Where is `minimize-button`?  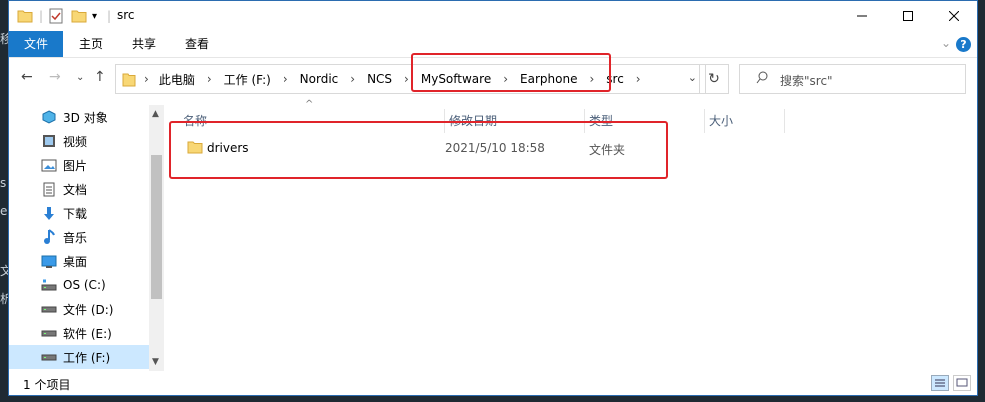 minimize-button is located at coordinates (862, 16).